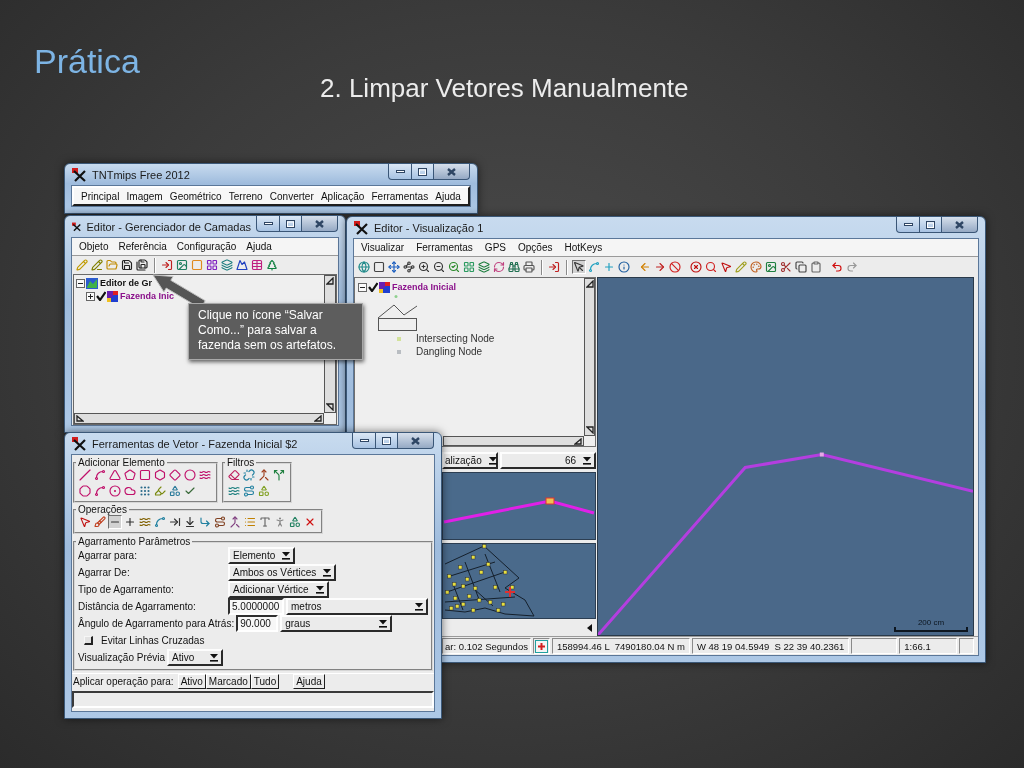 This screenshot has height=768, width=1024. I want to click on slide-subtitle: 2. Limpar Vetores Manualmente, so click(504, 88).